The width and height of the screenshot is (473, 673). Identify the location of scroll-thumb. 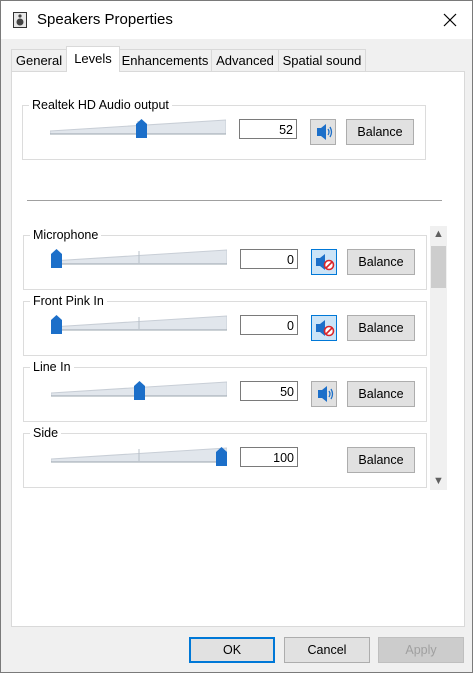
(438, 267).